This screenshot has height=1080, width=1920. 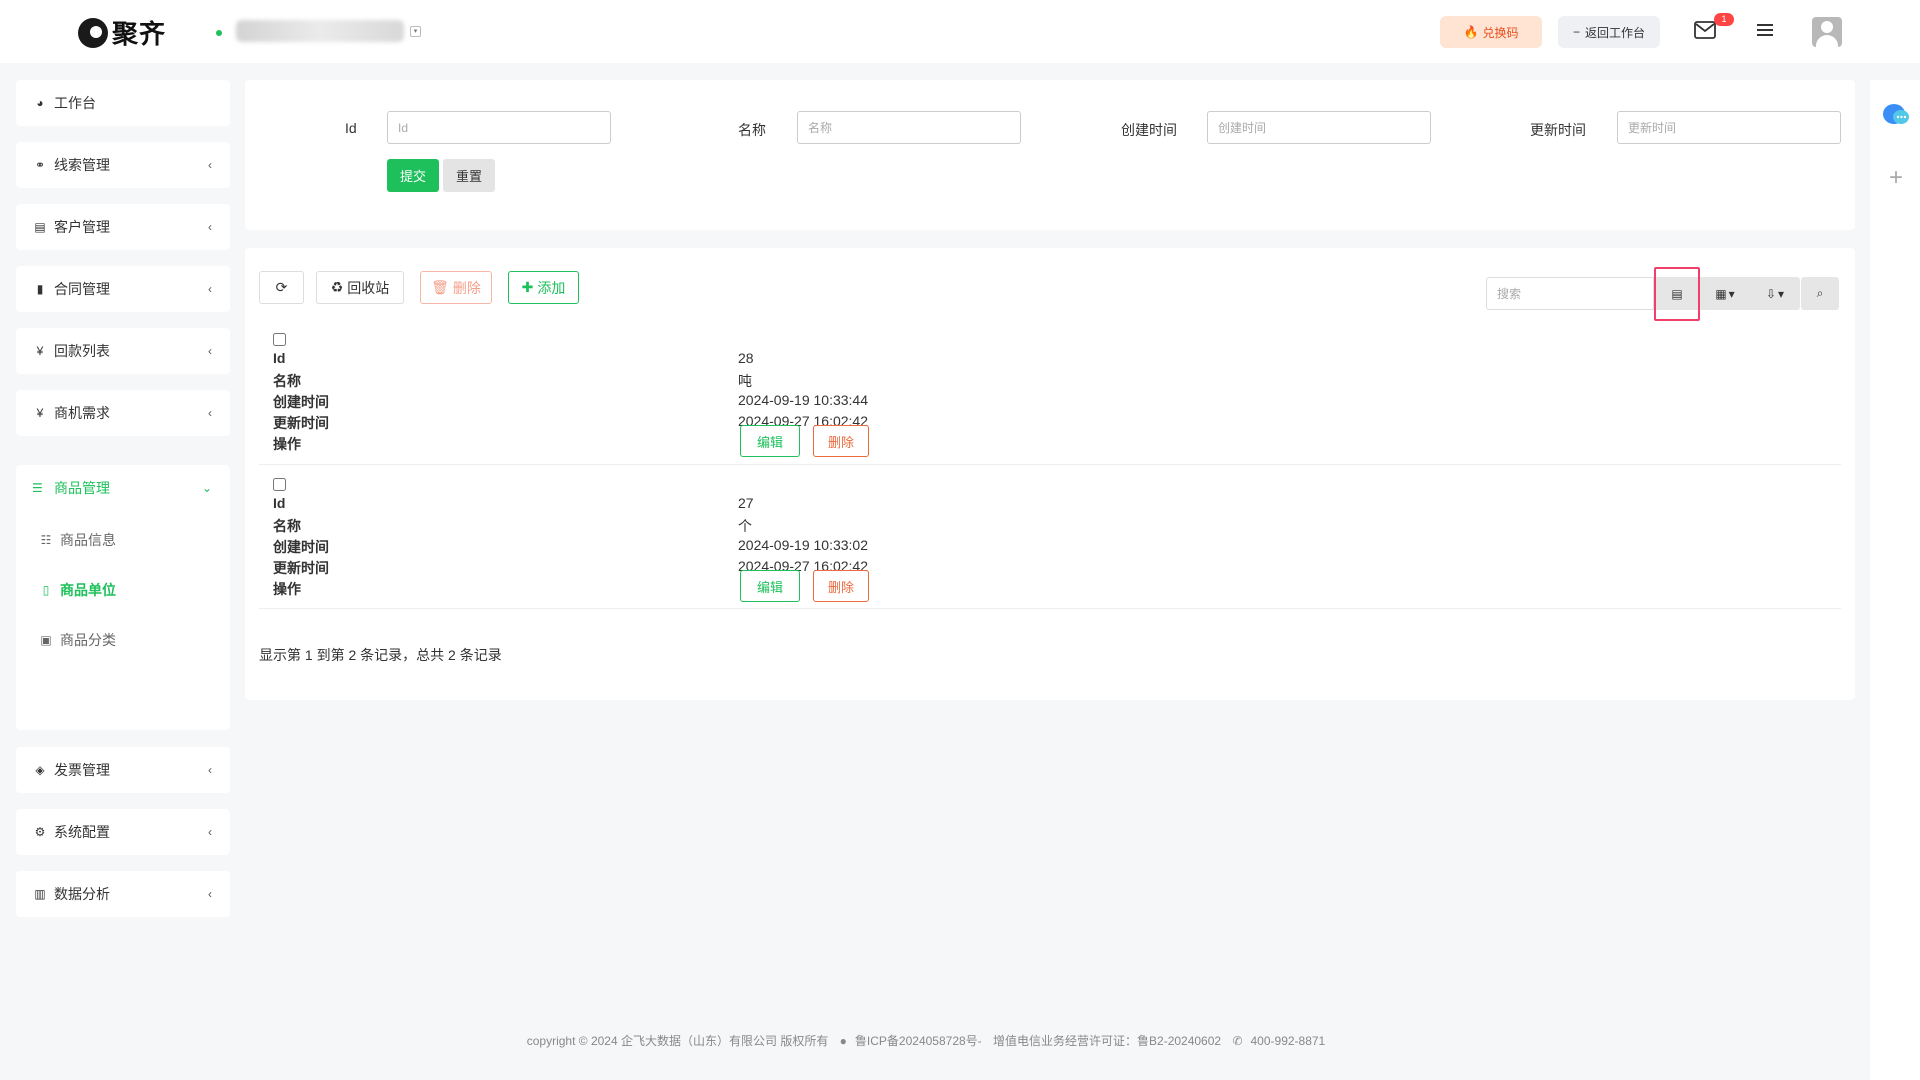 What do you see at coordinates (351, 128) in the screenshot?
I see `filter-label-id: Id` at bounding box center [351, 128].